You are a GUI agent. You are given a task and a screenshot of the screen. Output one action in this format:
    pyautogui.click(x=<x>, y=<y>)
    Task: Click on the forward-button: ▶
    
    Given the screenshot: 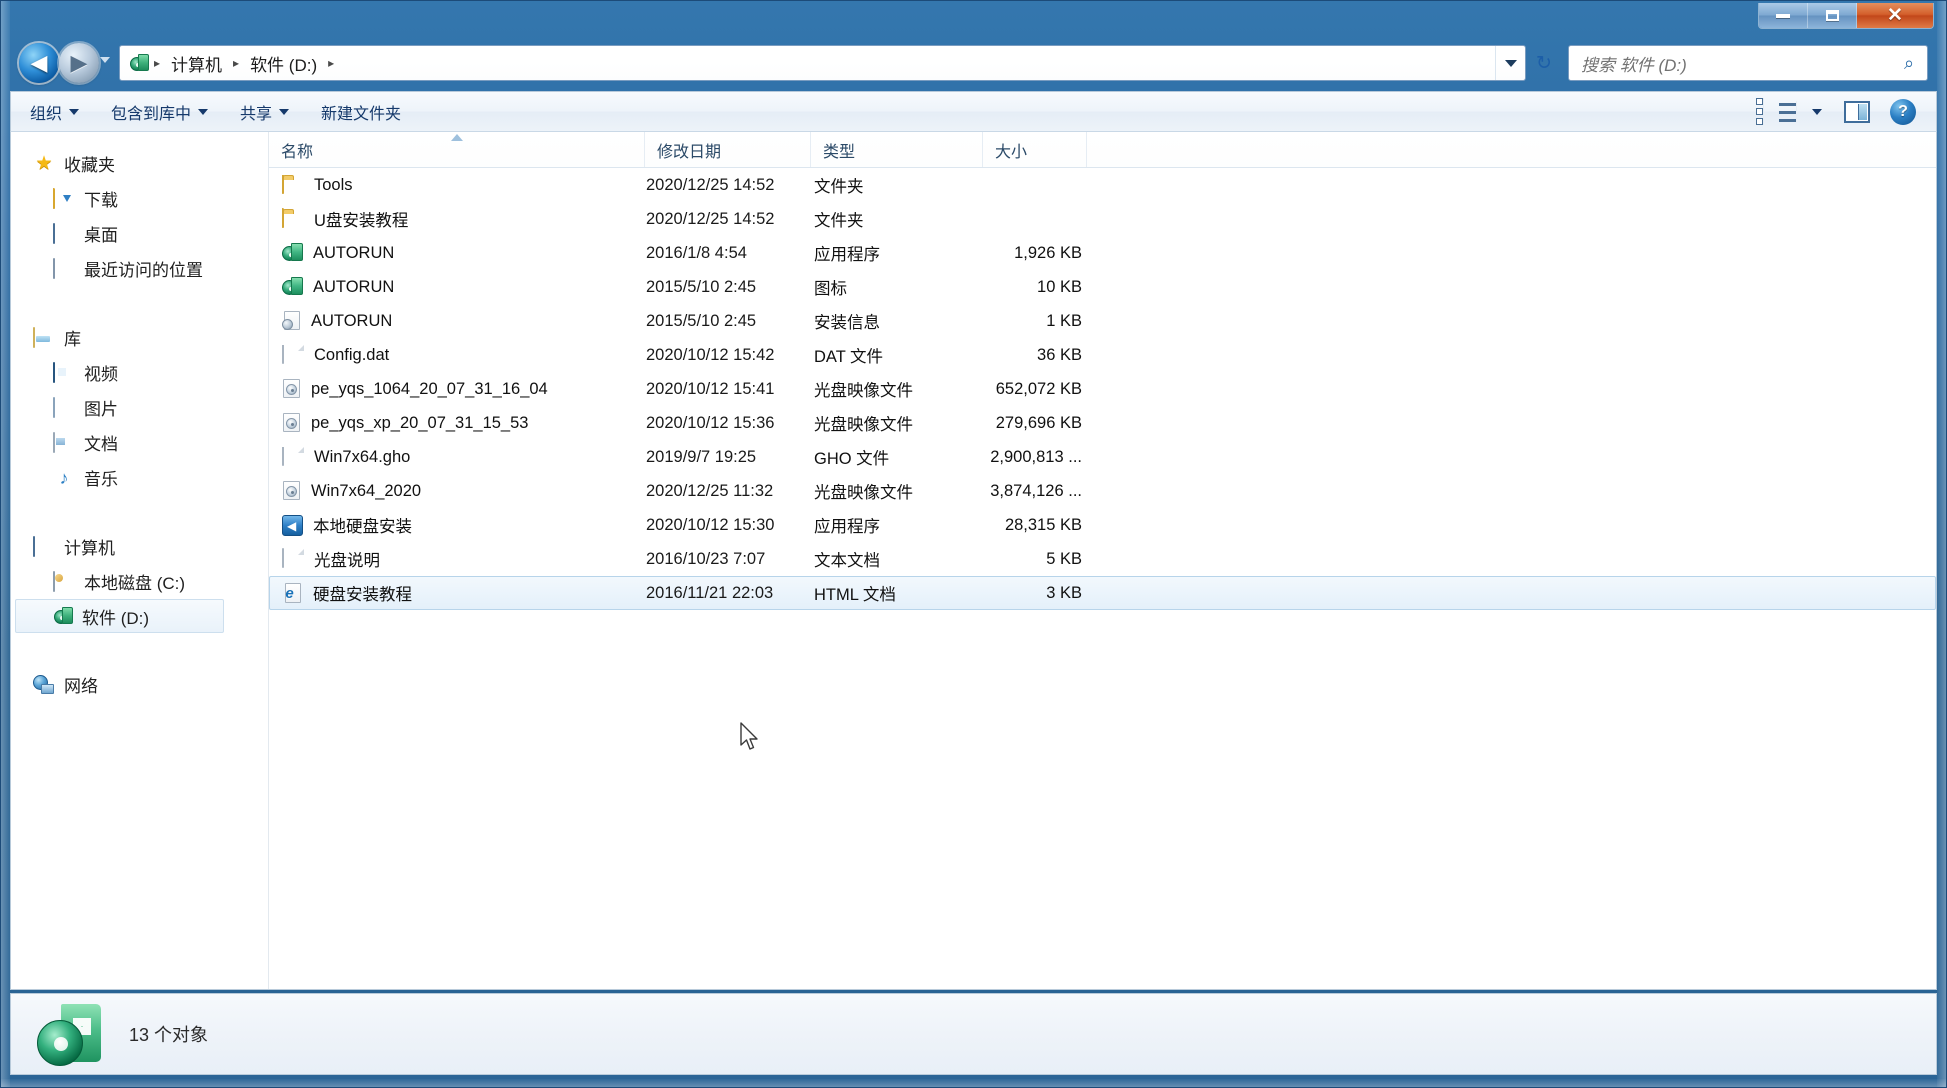 What is the action you would take?
    pyautogui.click(x=79, y=63)
    